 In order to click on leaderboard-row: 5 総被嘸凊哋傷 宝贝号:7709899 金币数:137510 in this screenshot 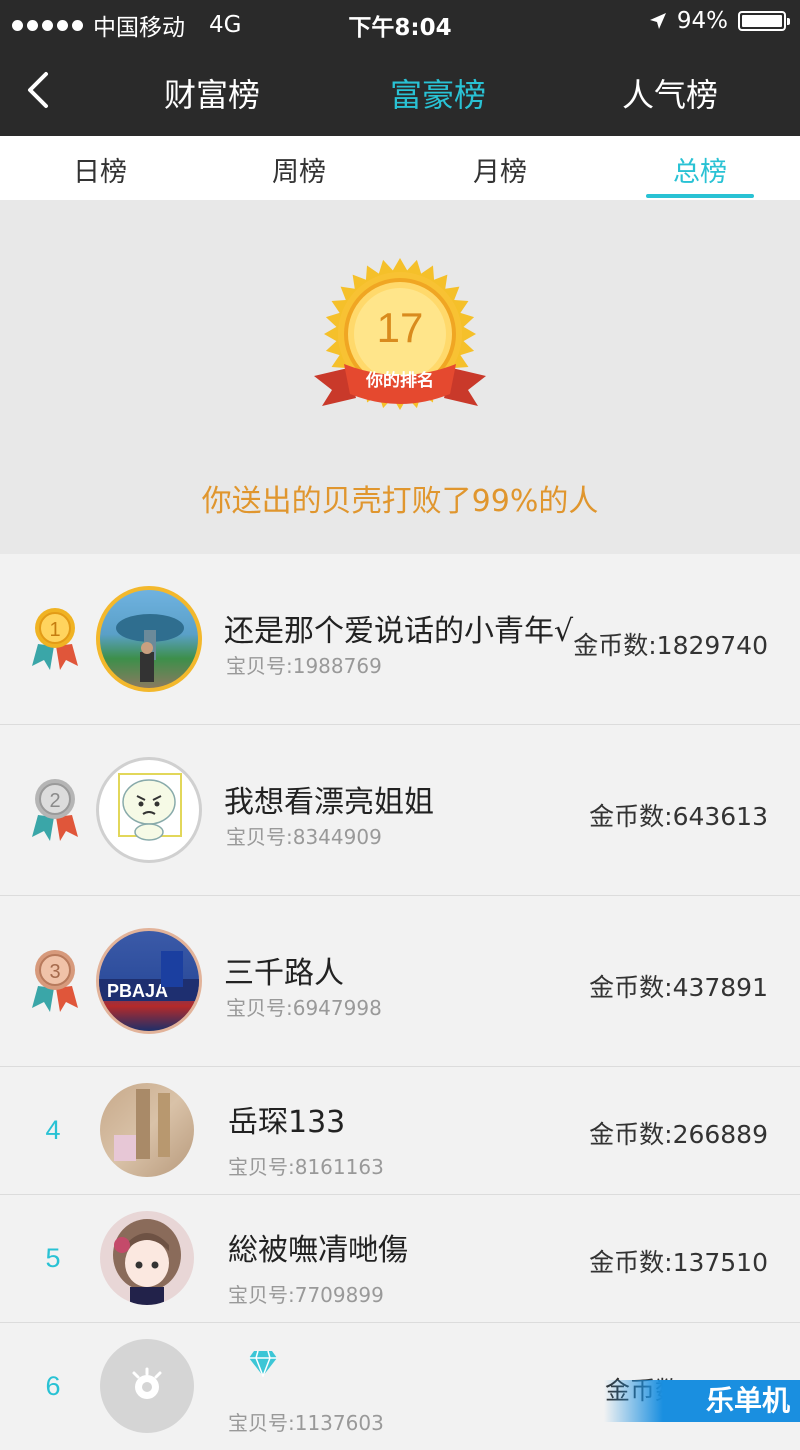, I will do `click(400, 1259)`.